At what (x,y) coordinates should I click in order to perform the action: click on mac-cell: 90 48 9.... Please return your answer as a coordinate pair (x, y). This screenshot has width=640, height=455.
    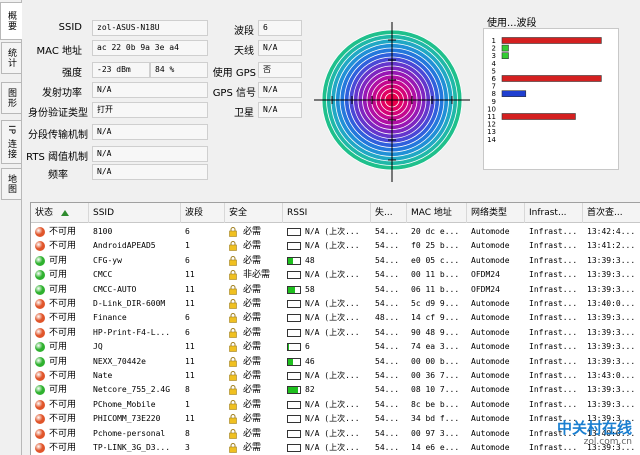
    Looking at the image, I should click on (435, 332).